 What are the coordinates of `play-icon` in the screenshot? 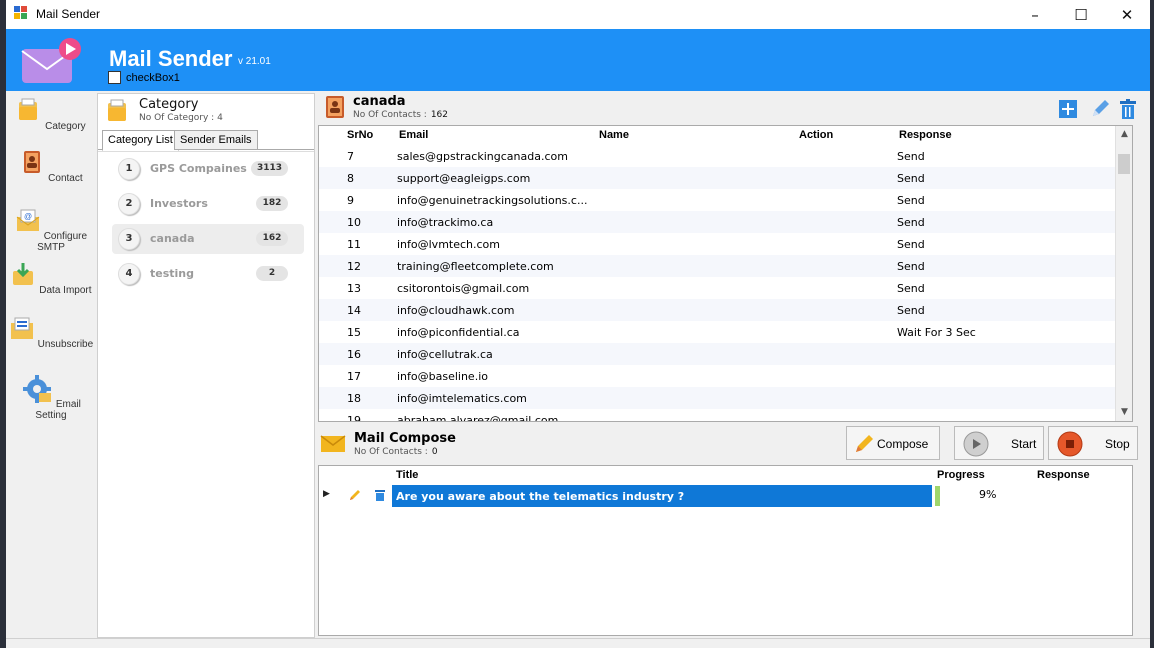 It's located at (976, 444).